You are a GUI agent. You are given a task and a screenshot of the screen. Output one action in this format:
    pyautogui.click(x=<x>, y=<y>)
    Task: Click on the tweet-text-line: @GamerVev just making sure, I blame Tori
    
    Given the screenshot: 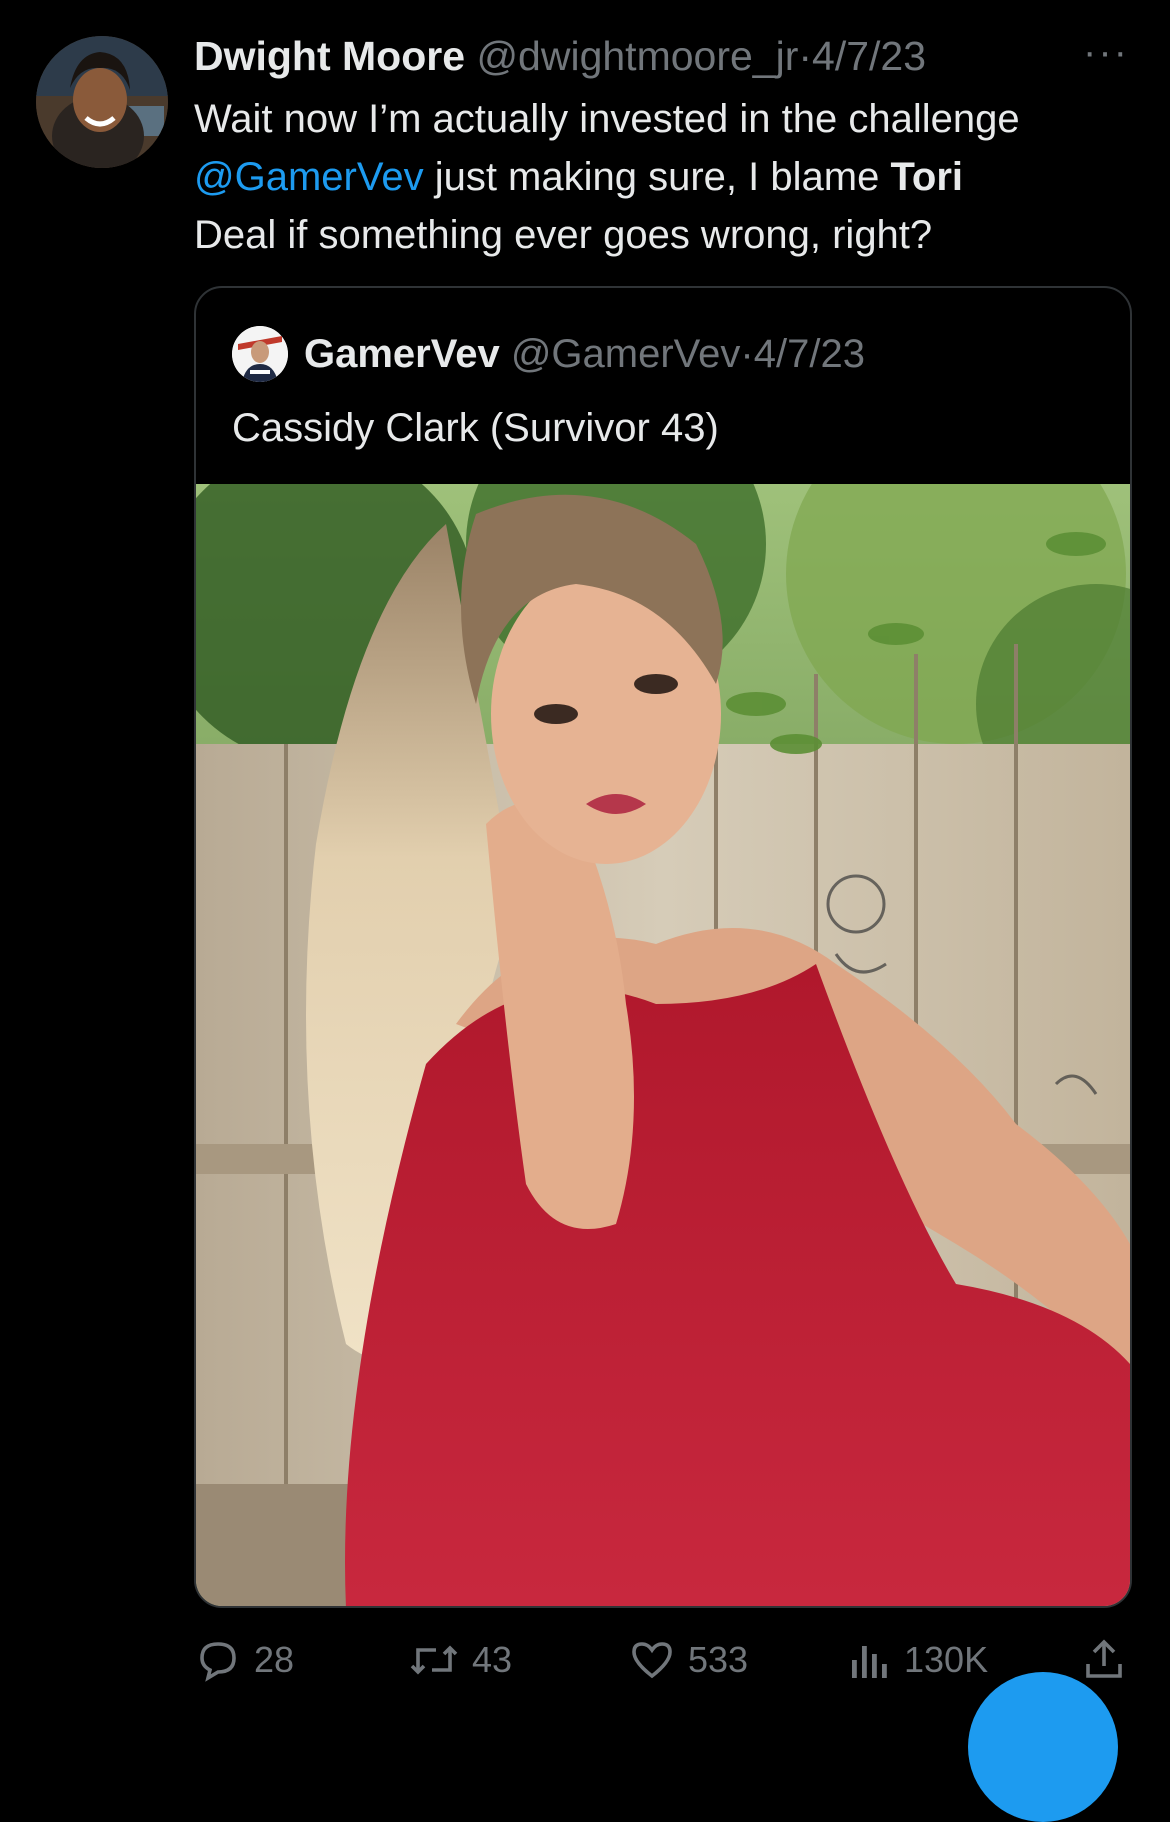 What is the action you would take?
    pyautogui.click(x=669, y=177)
    